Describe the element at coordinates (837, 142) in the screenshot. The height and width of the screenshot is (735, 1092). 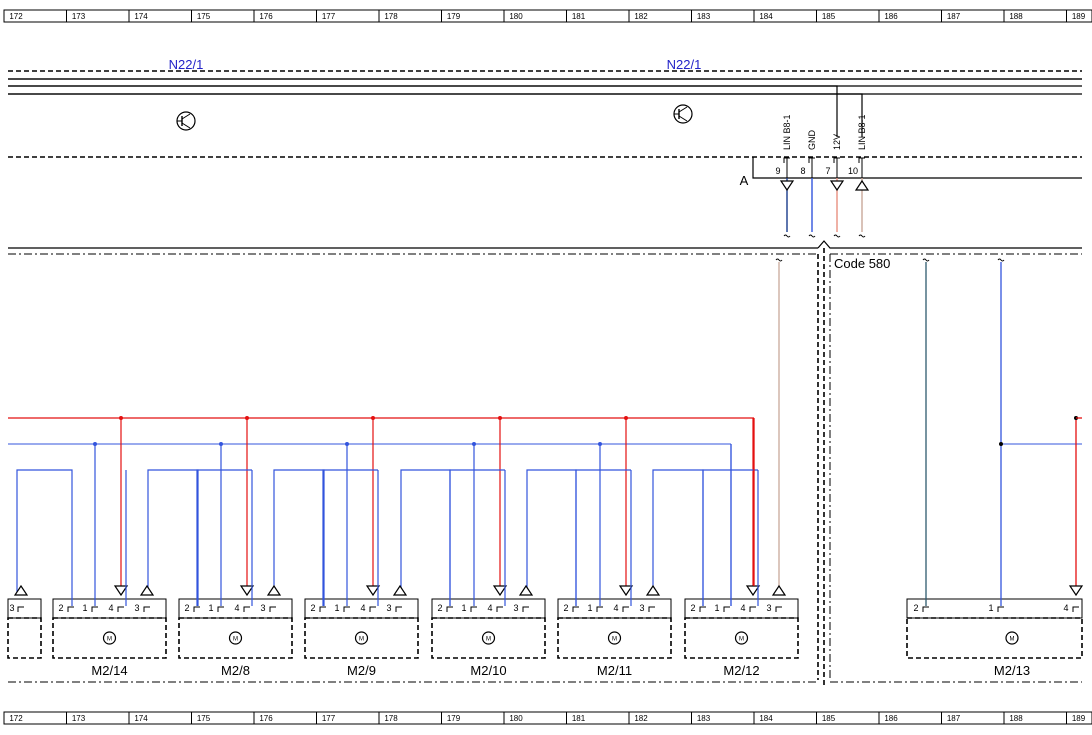
I see `connector-signal-label: 12V` at that location.